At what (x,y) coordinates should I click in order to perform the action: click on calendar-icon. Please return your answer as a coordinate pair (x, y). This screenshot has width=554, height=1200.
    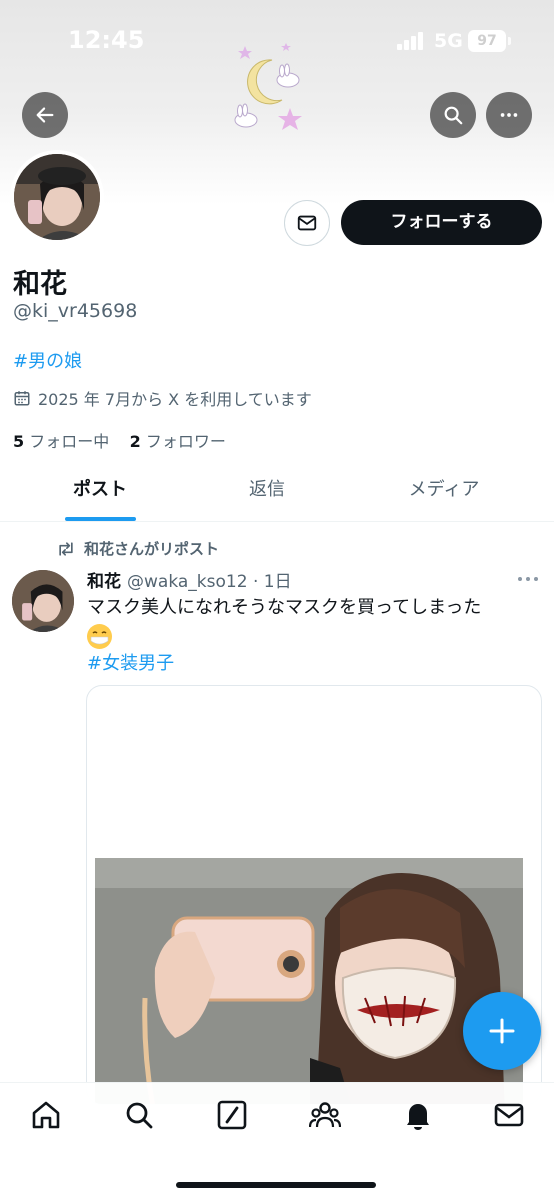
    Looking at the image, I should click on (22, 398).